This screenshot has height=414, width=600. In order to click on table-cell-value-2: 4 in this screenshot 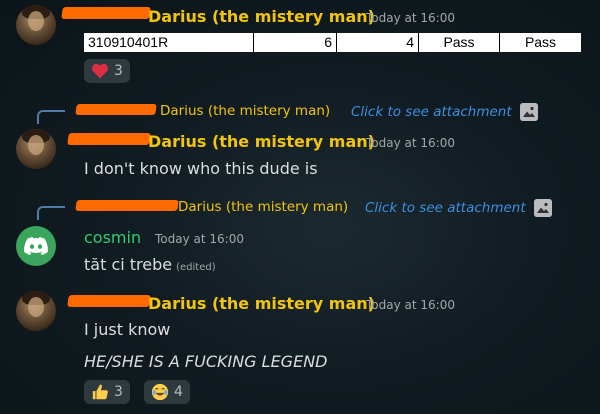, I will do `click(378, 42)`.